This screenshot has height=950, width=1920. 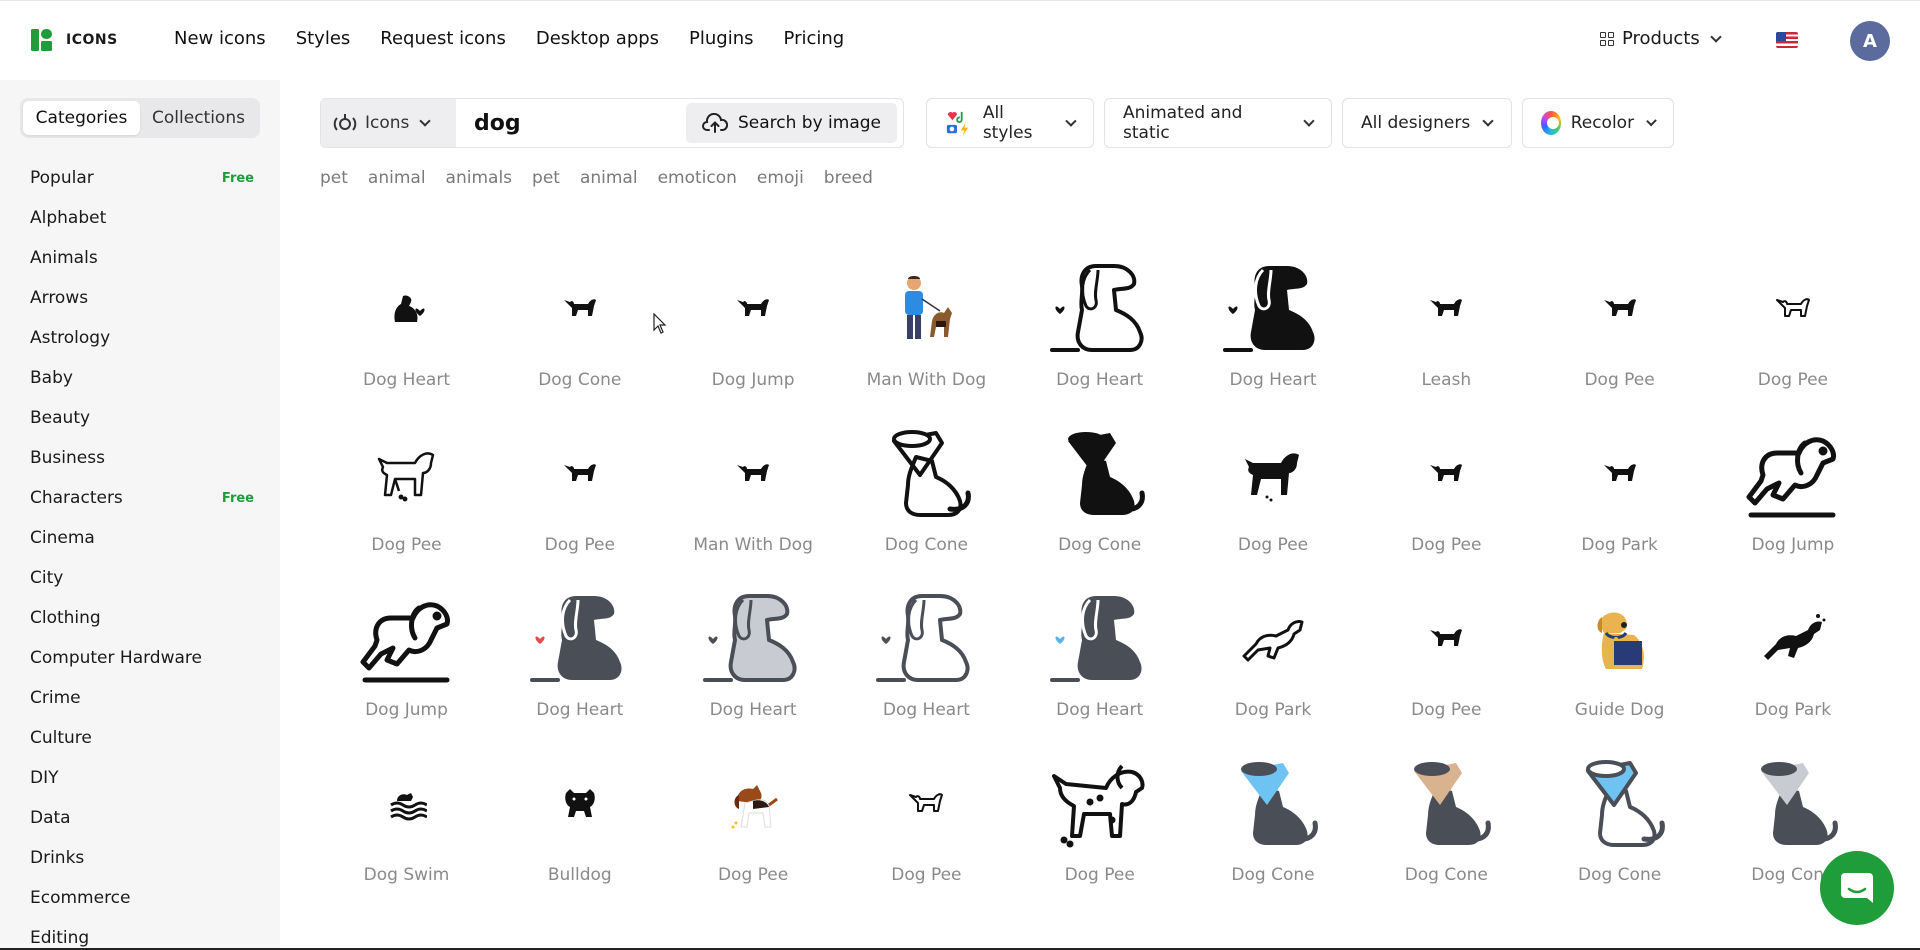 I want to click on nav-styles: Styles, so click(x=323, y=38).